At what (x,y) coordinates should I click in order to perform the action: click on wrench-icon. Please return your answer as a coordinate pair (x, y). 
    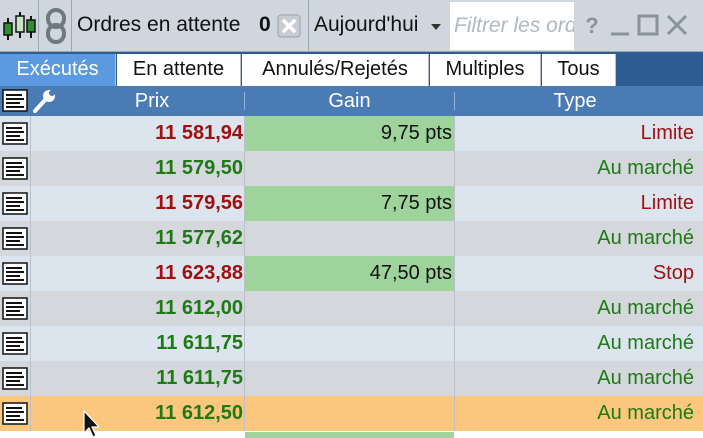
    Looking at the image, I should click on (45, 101).